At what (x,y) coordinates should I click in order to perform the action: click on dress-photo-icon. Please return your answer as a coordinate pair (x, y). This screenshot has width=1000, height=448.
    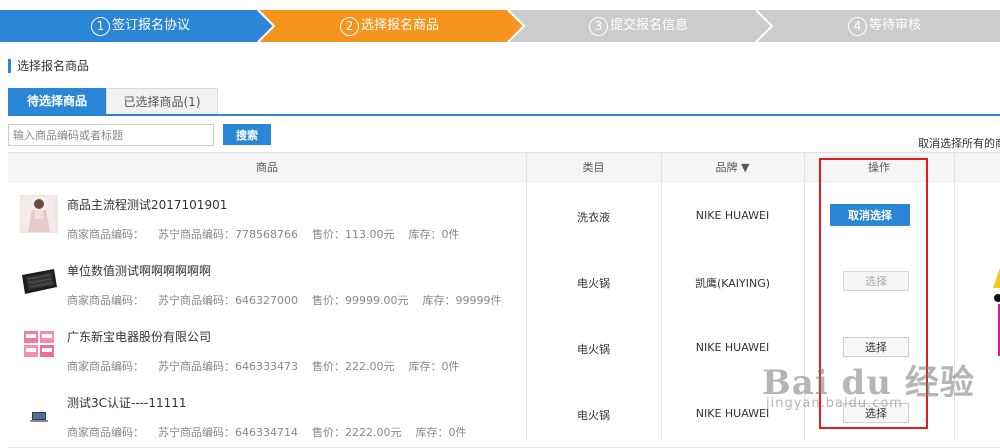
    Looking at the image, I should click on (39, 214).